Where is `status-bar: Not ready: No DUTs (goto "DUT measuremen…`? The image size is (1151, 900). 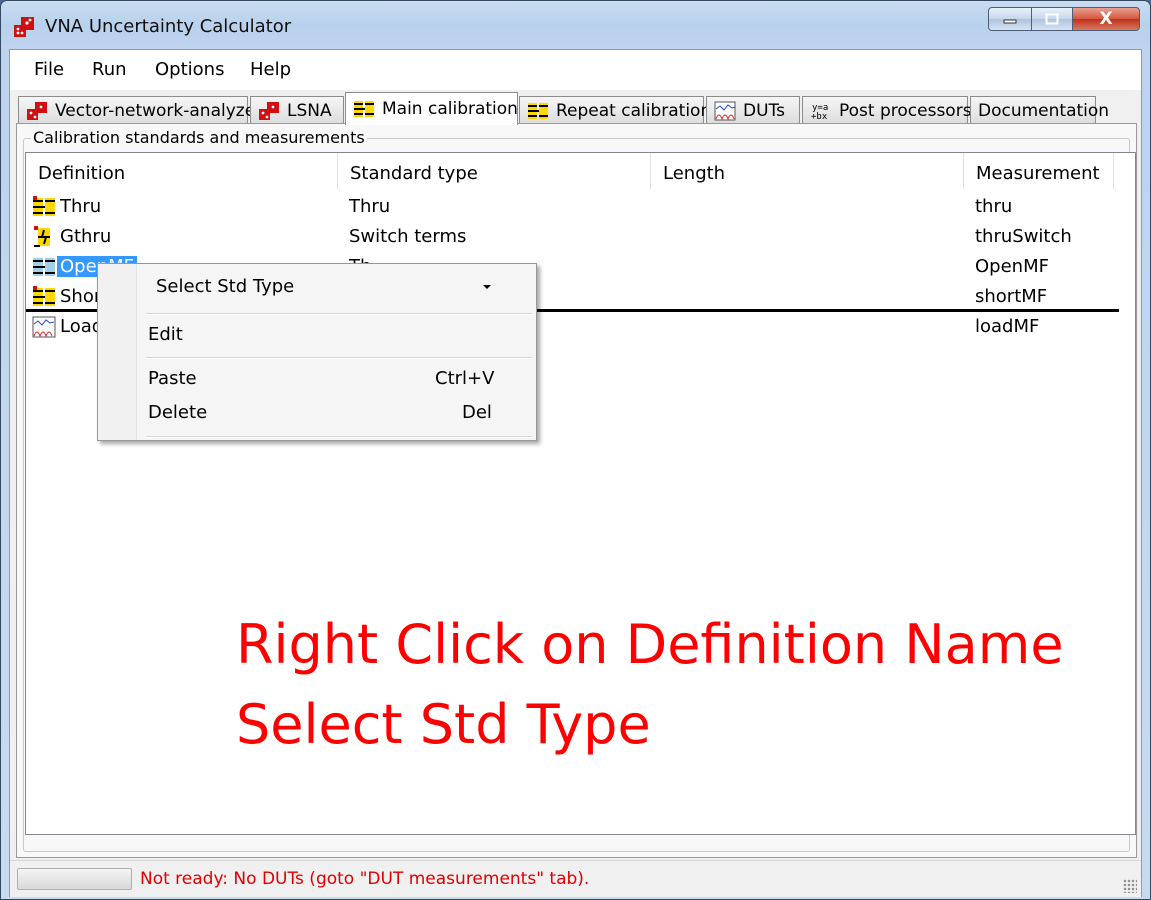 status-bar: Not ready: No DUTs (goto "DUT measuremen… is located at coordinates (575, 878).